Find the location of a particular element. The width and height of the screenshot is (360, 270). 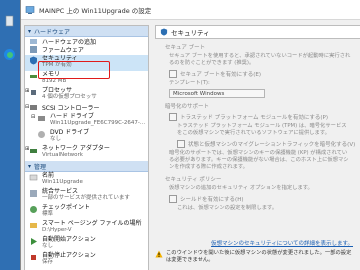

warning-icon is located at coordinates (159, 254).